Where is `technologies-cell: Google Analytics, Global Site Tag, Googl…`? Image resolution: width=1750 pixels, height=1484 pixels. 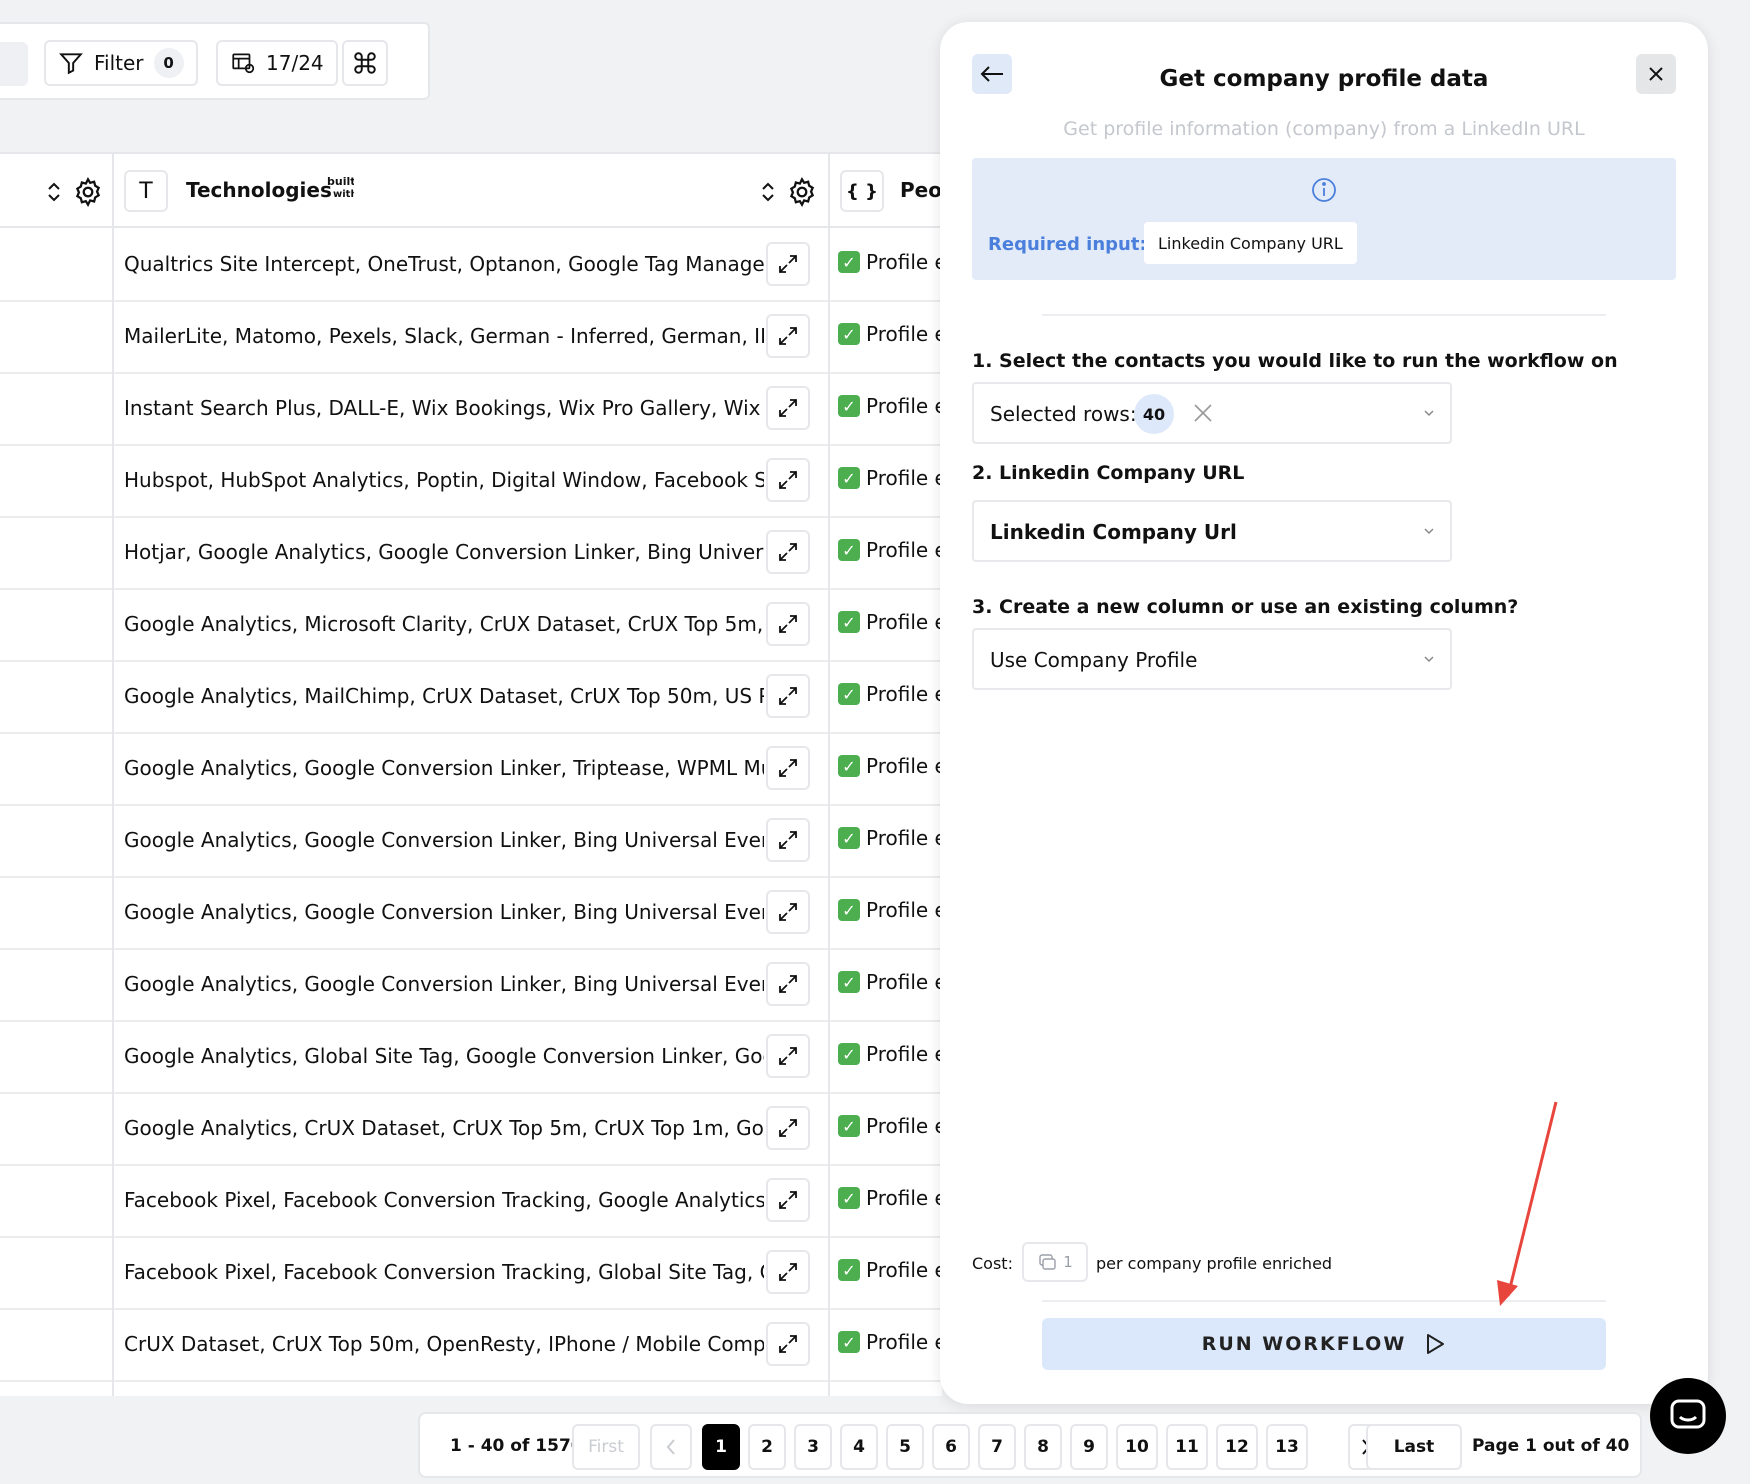
technologies-cell: Google Analytics, Global Site Tag, Googl… is located at coordinates (444, 1056).